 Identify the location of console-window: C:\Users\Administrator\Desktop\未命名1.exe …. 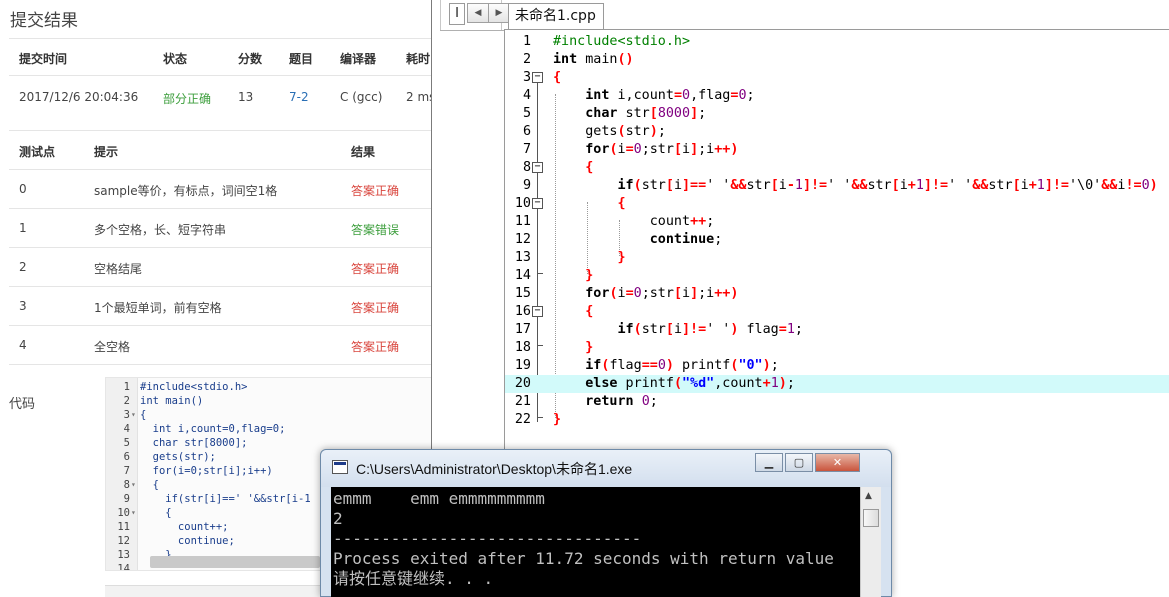
(606, 523).